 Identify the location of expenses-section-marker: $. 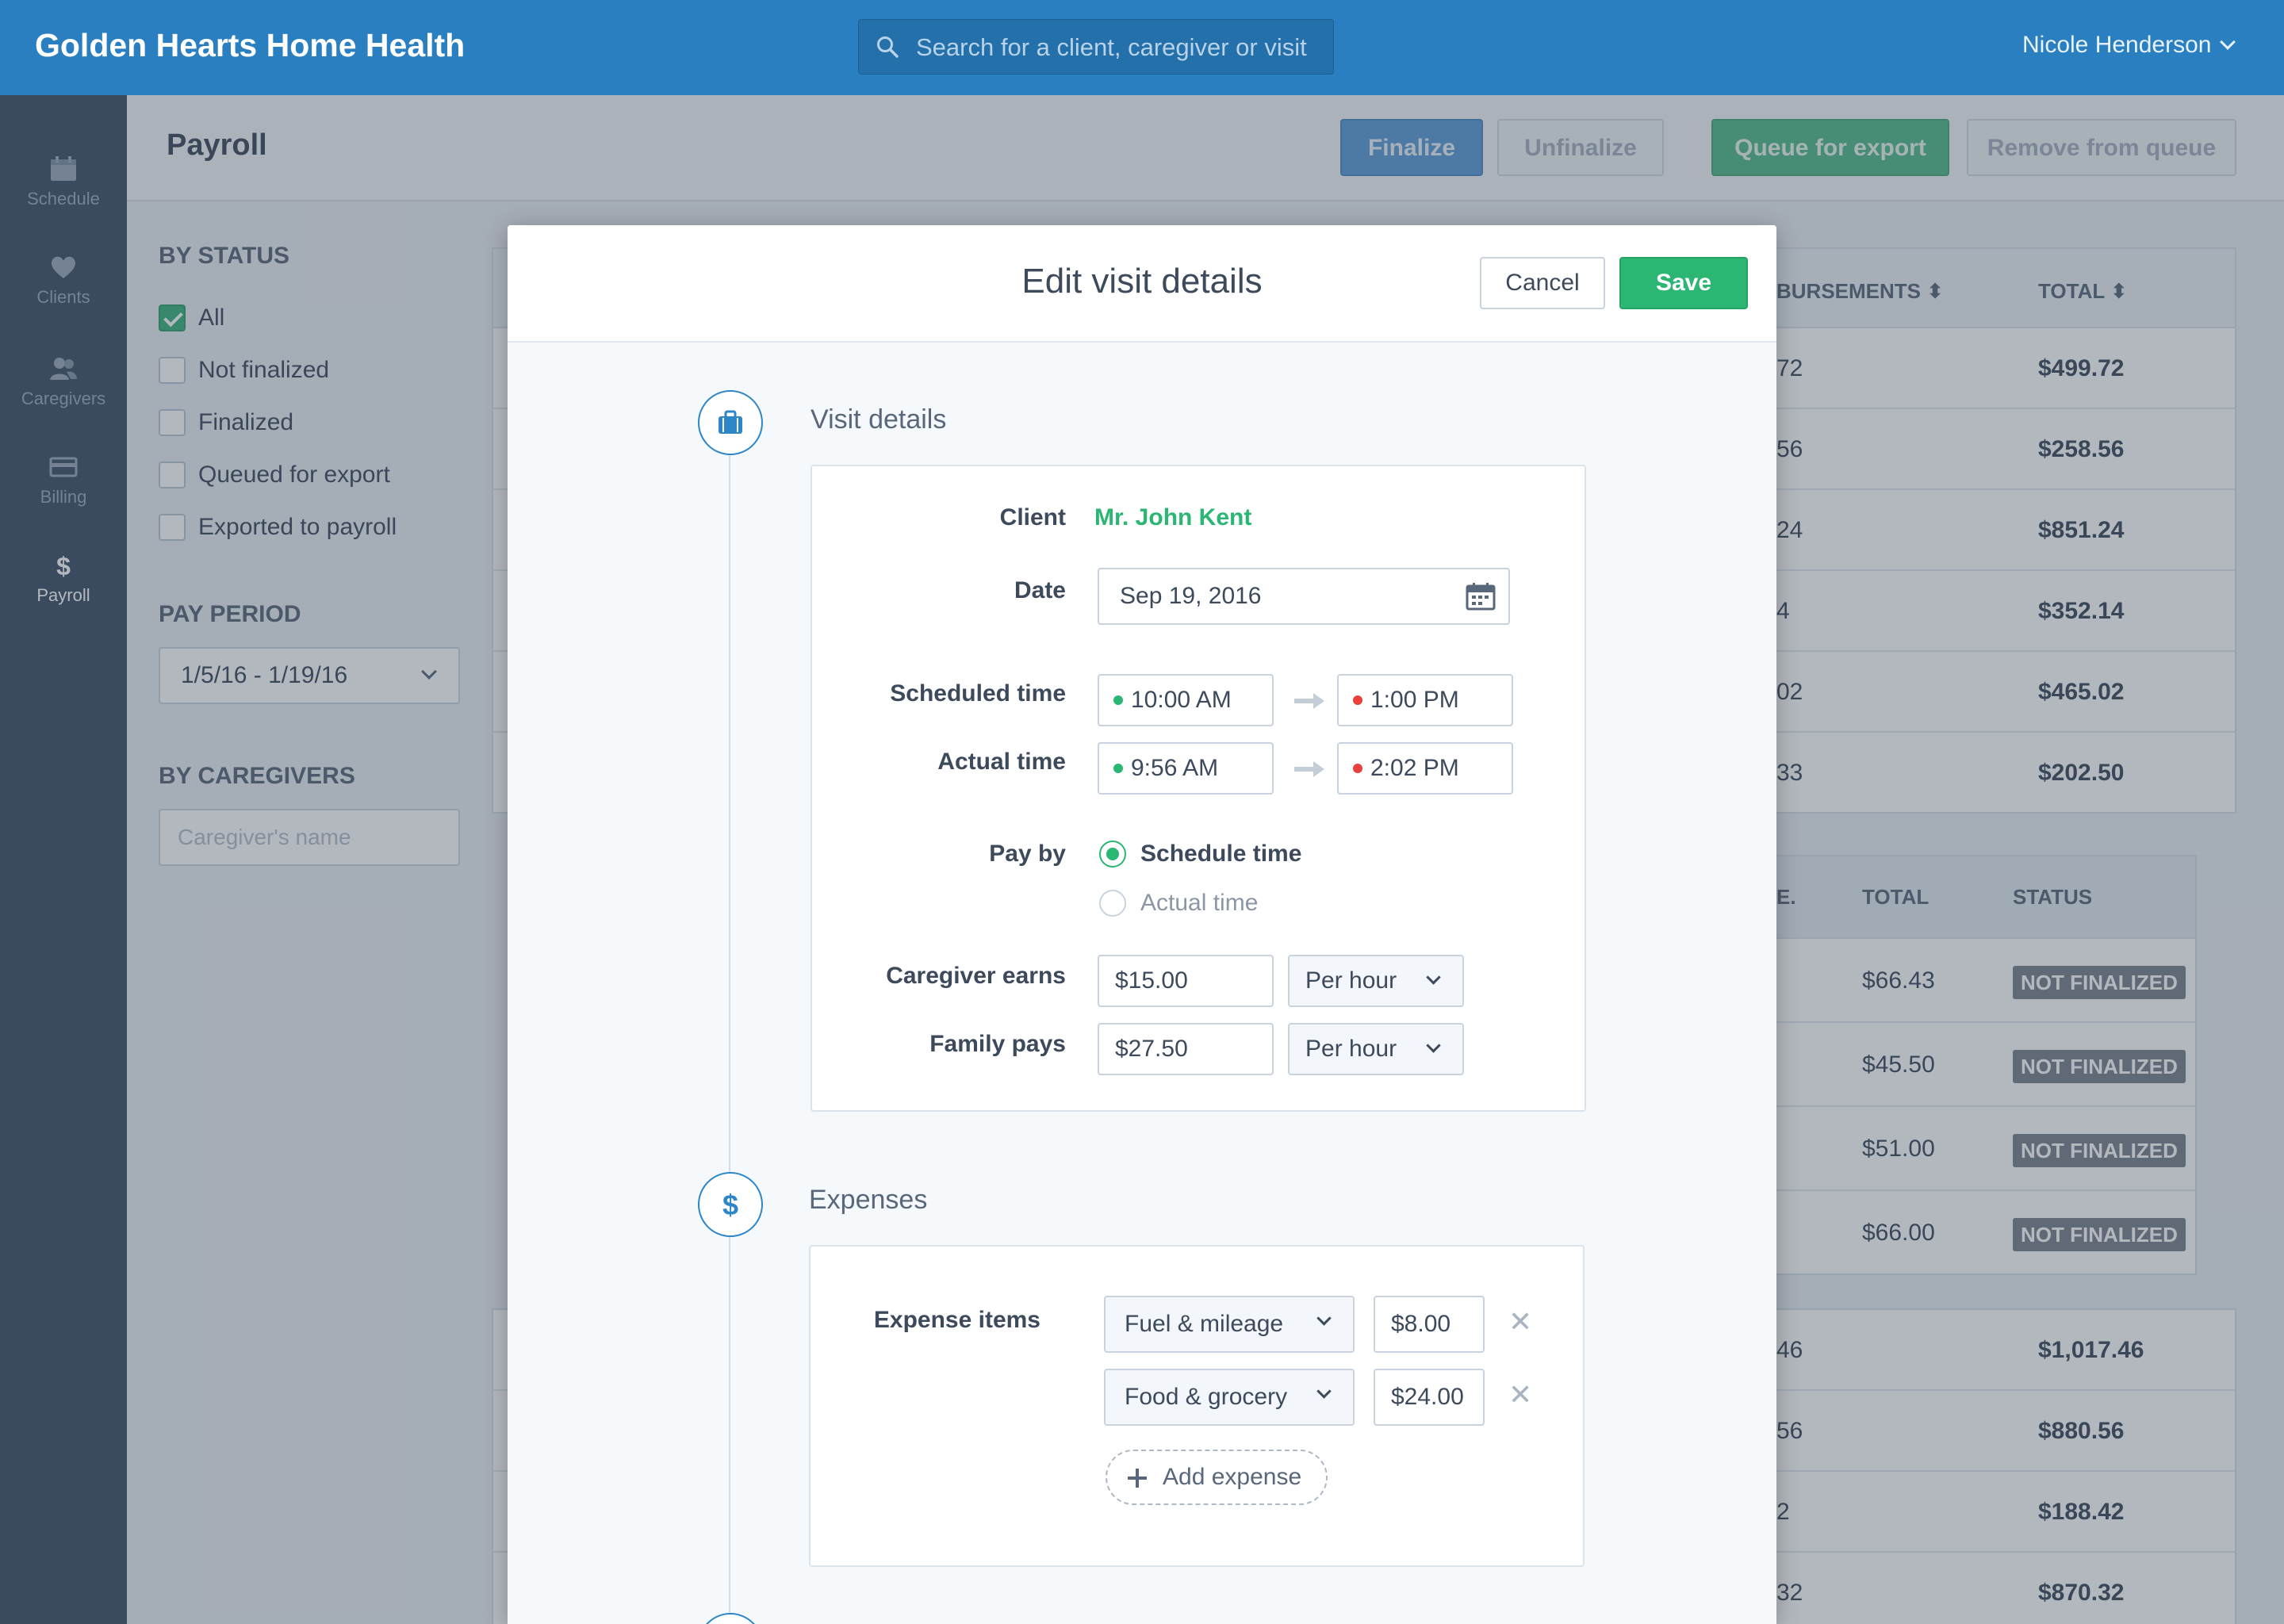
(730, 1204).